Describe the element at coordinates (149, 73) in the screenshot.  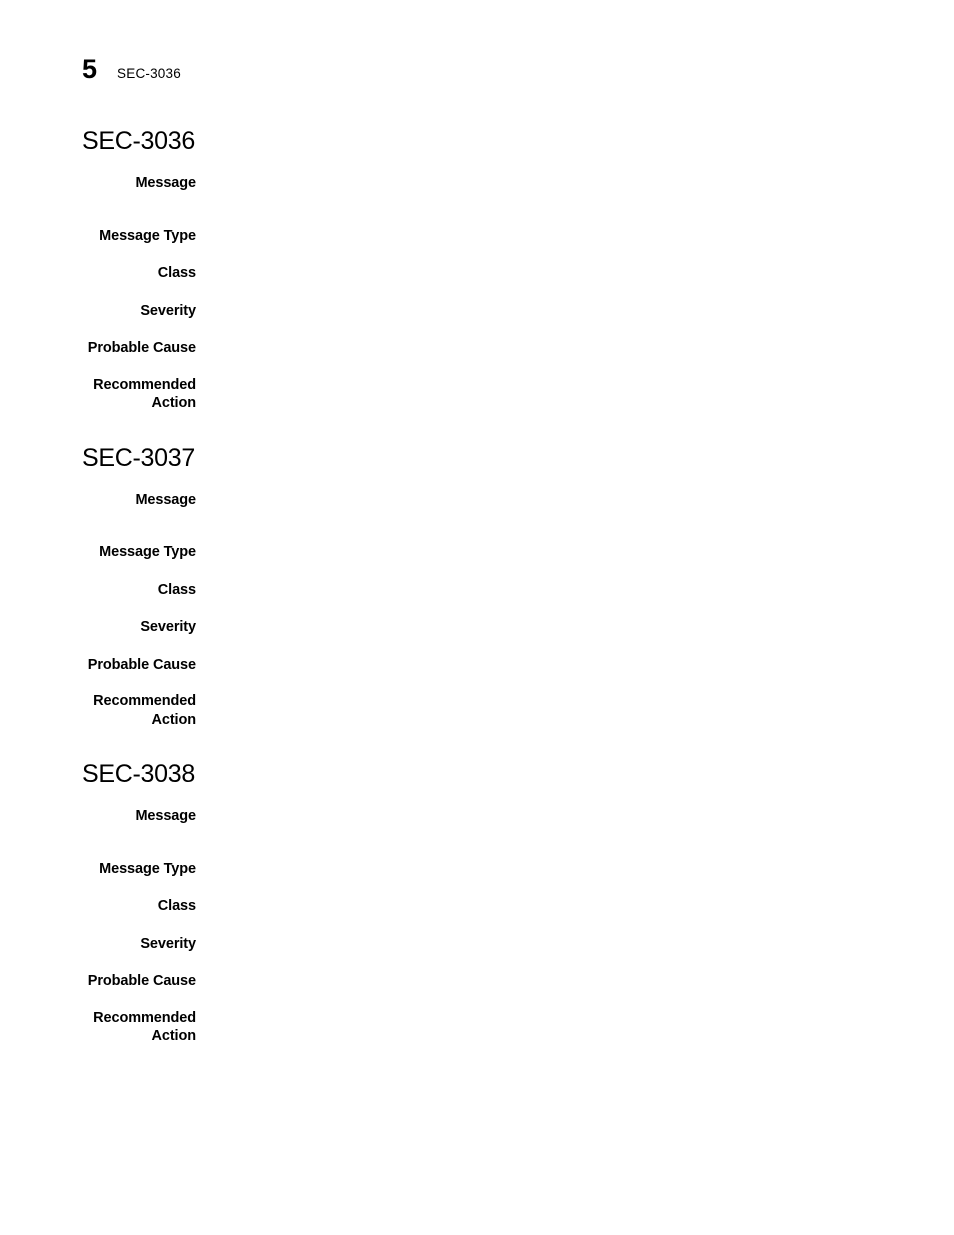
I see `running-header-title: SEC-3036` at that location.